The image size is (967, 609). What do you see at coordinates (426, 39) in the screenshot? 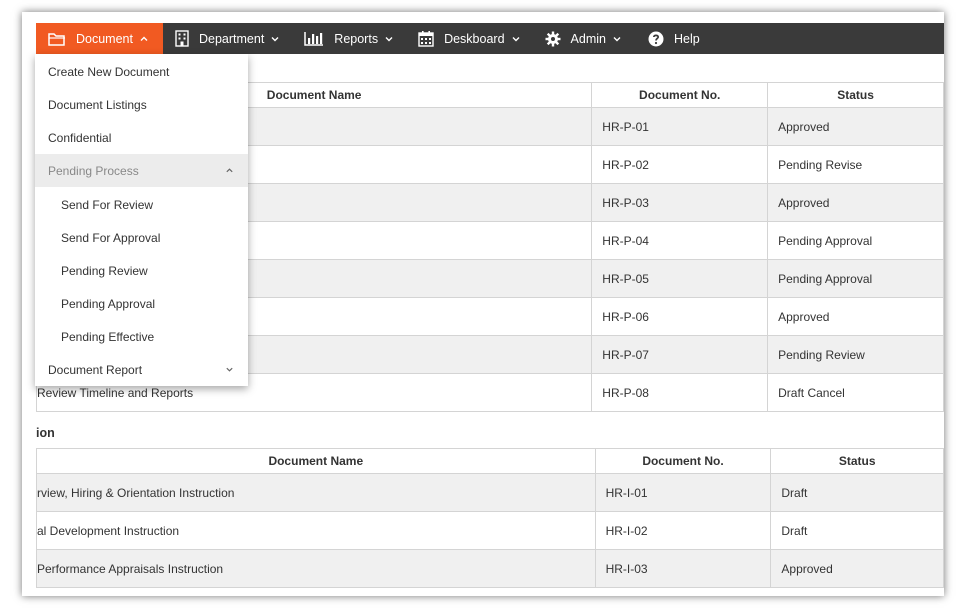
I see `calendar-icon` at bounding box center [426, 39].